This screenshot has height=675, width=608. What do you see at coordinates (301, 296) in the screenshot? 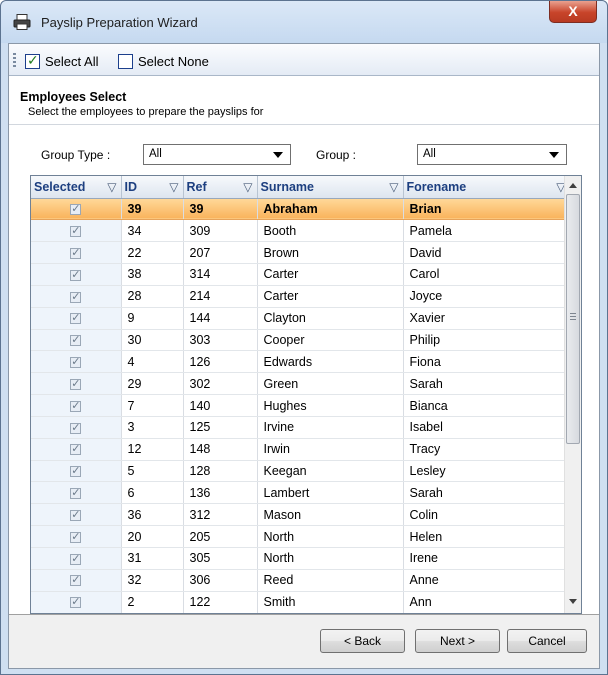
I see `table-row: 28214CarterJoyce` at bounding box center [301, 296].